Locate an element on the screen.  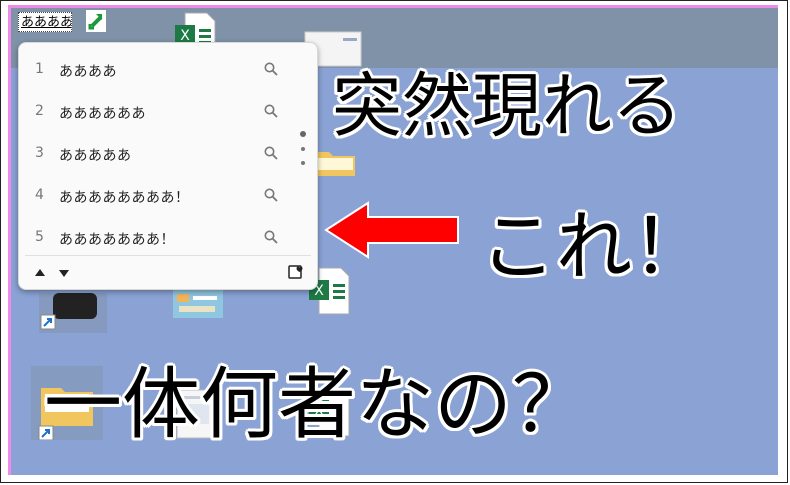
candidate-number: 4 is located at coordinates (39, 195).